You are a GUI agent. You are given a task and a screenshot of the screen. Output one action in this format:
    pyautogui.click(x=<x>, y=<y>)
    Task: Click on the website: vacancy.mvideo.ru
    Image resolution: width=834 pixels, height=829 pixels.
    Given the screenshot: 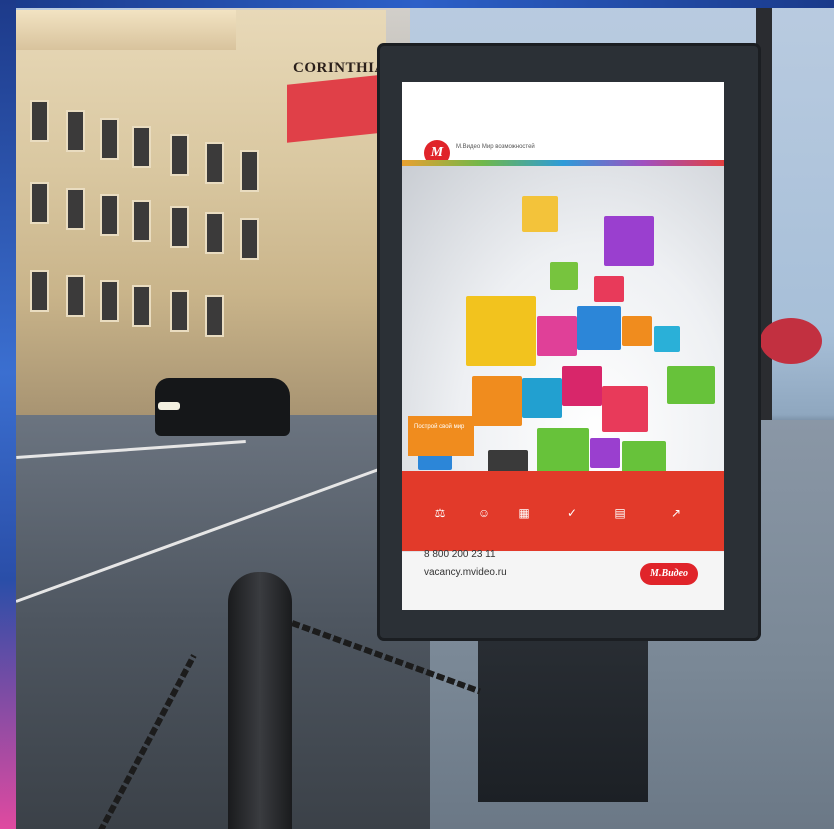 What is the action you would take?
    pyautogui.click(x=465, y=572)
    